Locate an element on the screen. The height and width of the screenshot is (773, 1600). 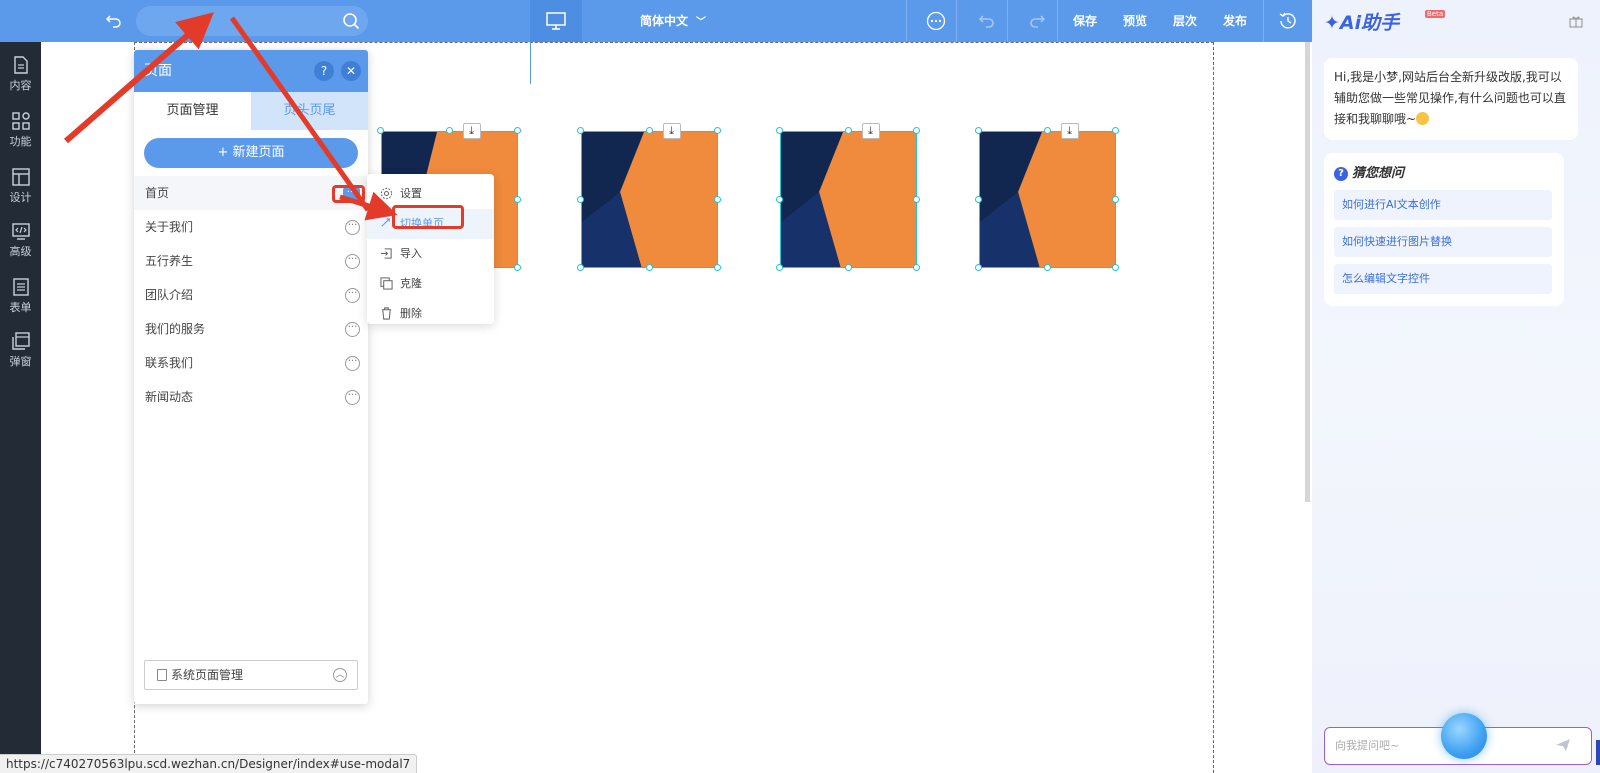
tab-header-footer: 页头页尾 is located at coordinates (309, 111).